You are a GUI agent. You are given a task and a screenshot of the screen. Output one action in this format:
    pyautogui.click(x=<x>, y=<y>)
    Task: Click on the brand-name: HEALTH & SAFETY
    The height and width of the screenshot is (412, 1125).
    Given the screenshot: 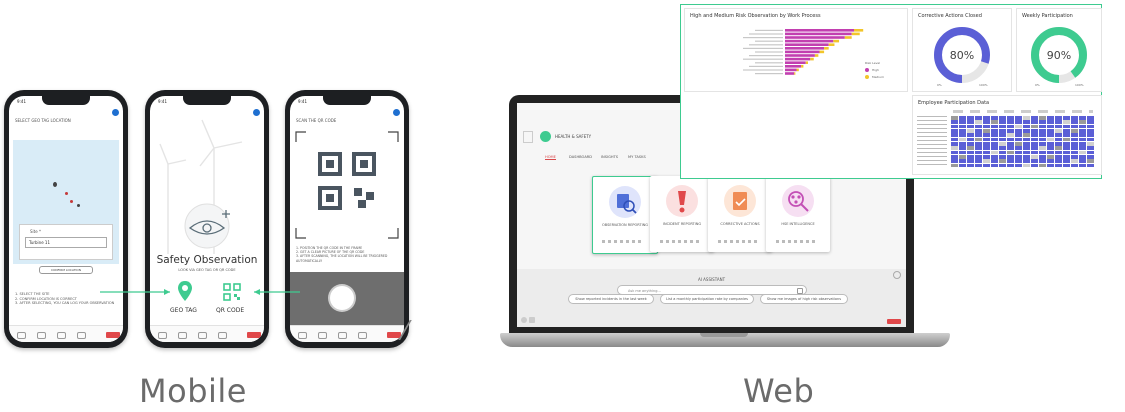 What is the action you would take?
    pyautogui.click(x=573, y=136)
    